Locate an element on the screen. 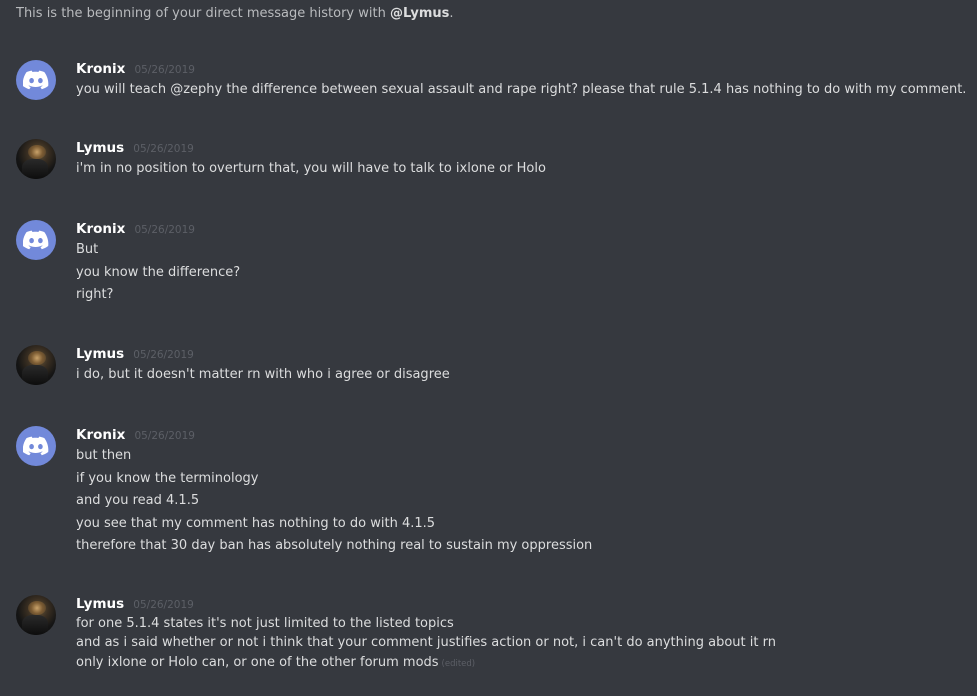  message-text: But is located at coordinates (87, 249).